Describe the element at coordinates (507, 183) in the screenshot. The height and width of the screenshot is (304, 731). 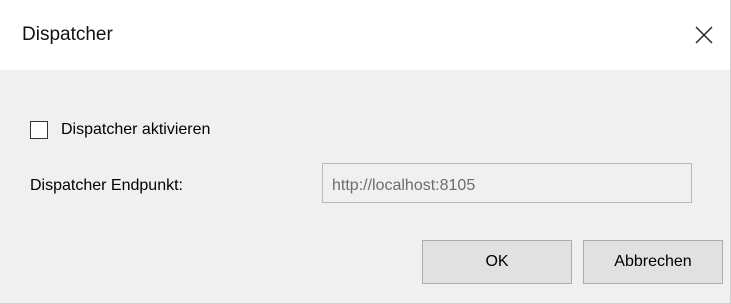
I see `endpoint-input` at that location.